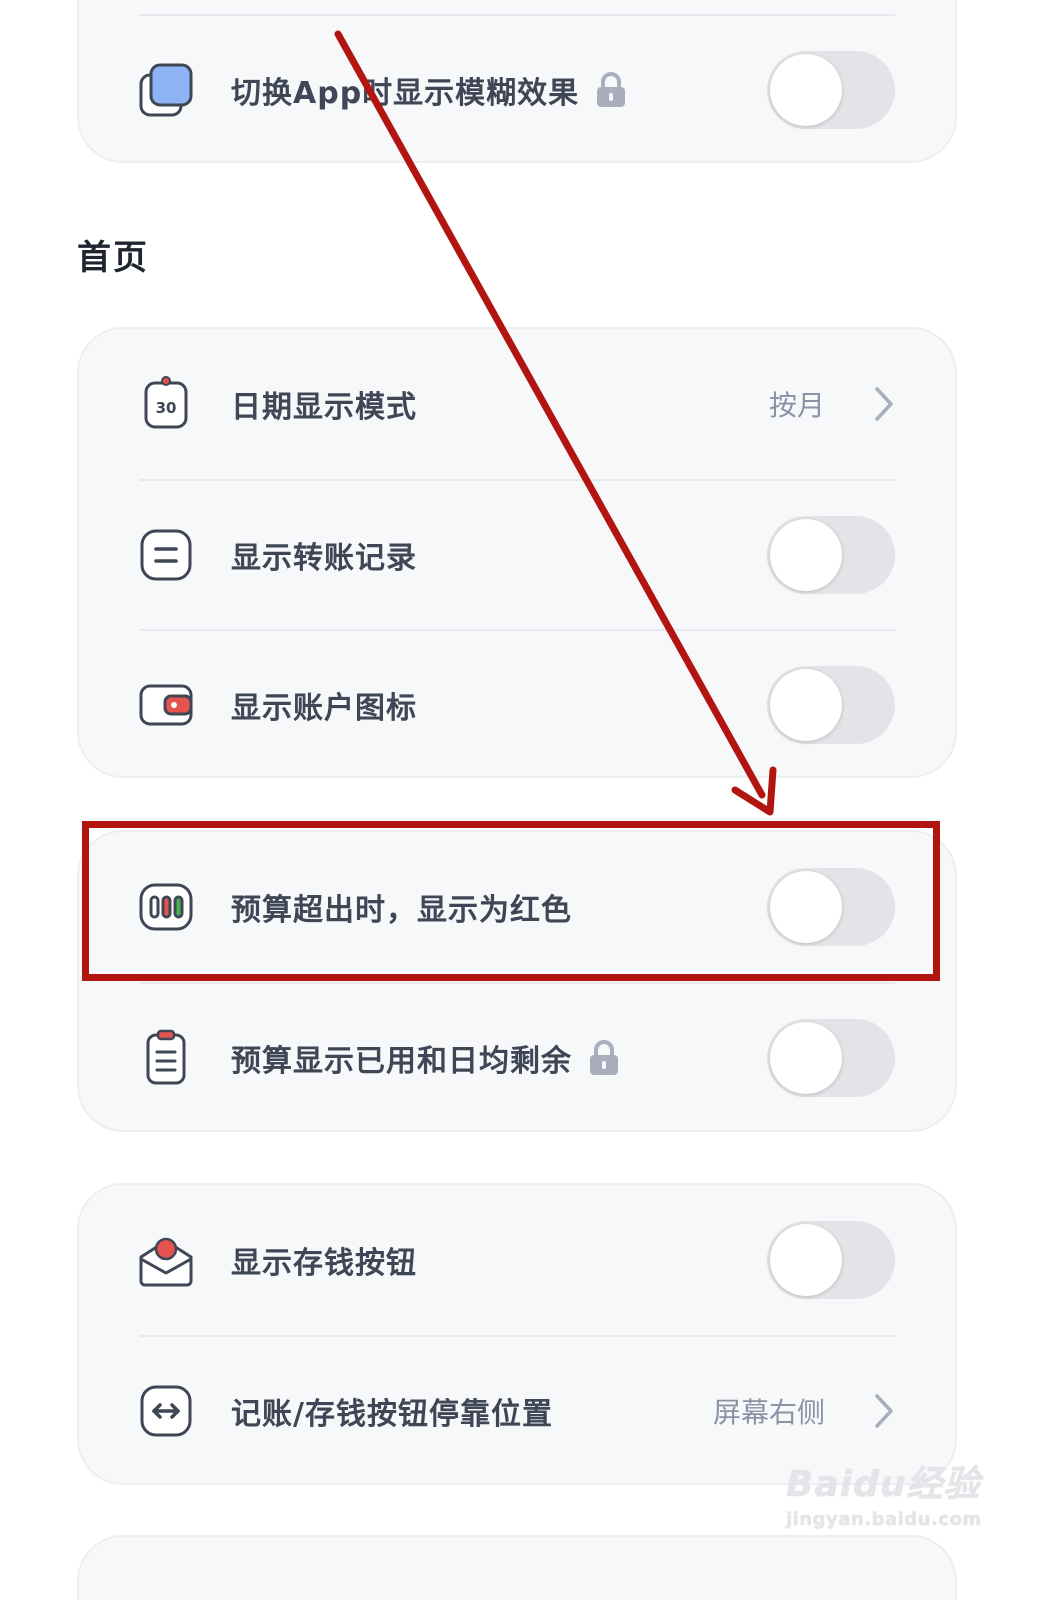 This screenshot has height=1600, width=1051. Describe the element at coordinates (166, 555) in the screenshot. I see `transfer-icon` at that location.